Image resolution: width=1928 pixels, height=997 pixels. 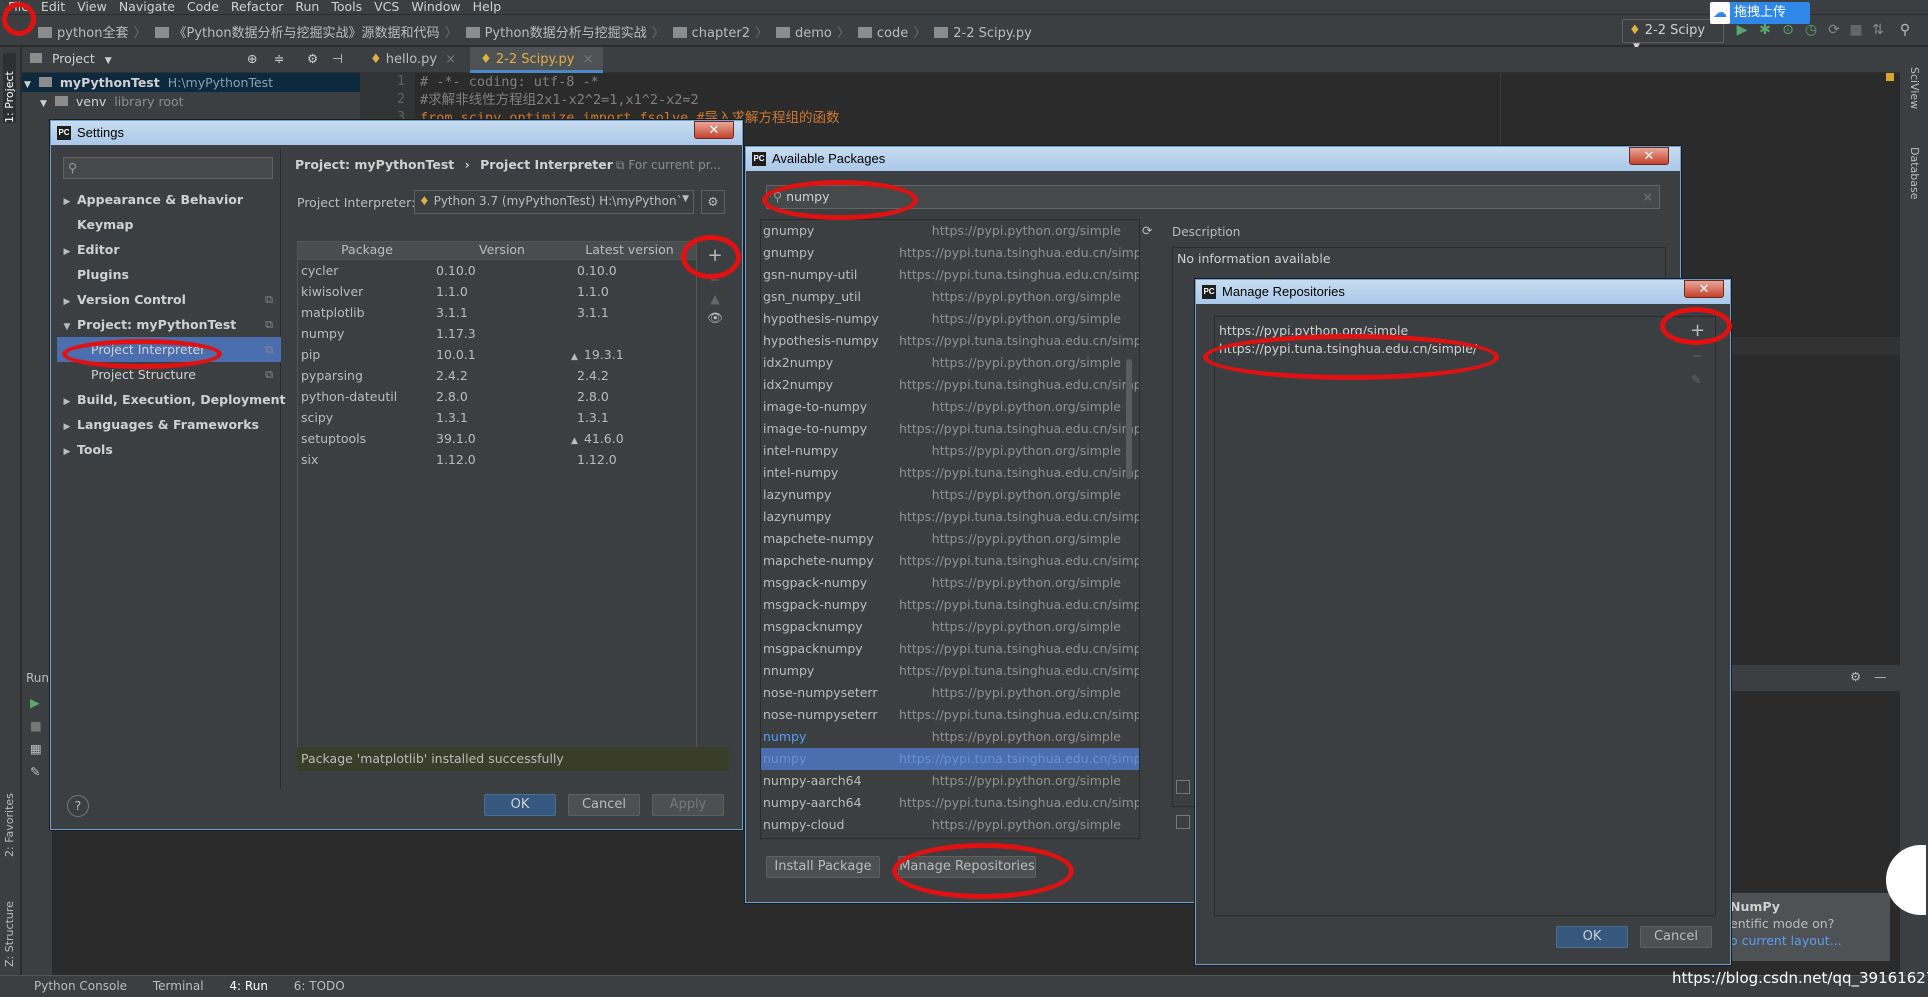 What do you see at coordinates (108, 61) in the screenshot?
I see `chevron-down-icon: ▼` at bounding box center [108, 61].